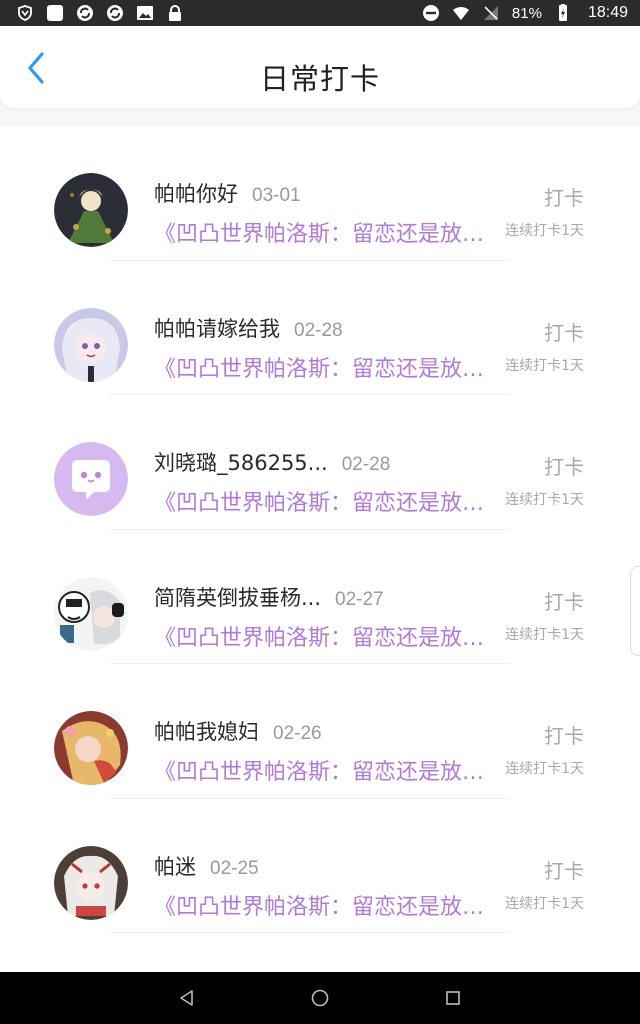  I want to click on no-signal-icon, so click(491, 13).